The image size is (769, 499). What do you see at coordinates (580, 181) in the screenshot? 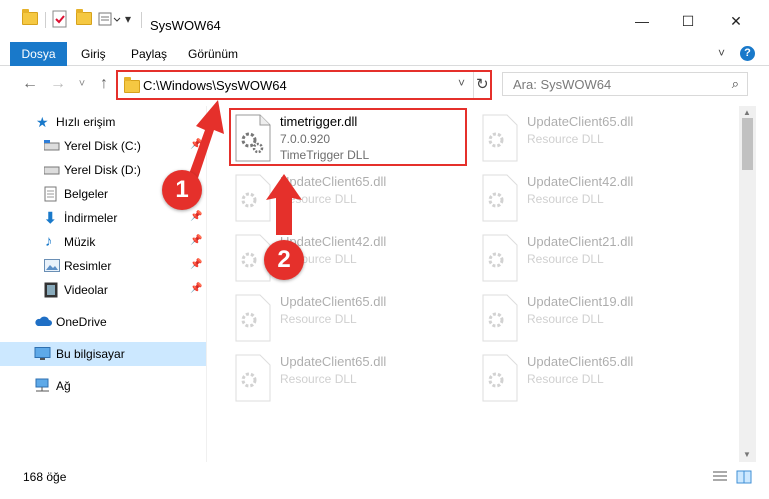
I see `file-name: UpdateClient42.dll` at bounding box center [580, 181].